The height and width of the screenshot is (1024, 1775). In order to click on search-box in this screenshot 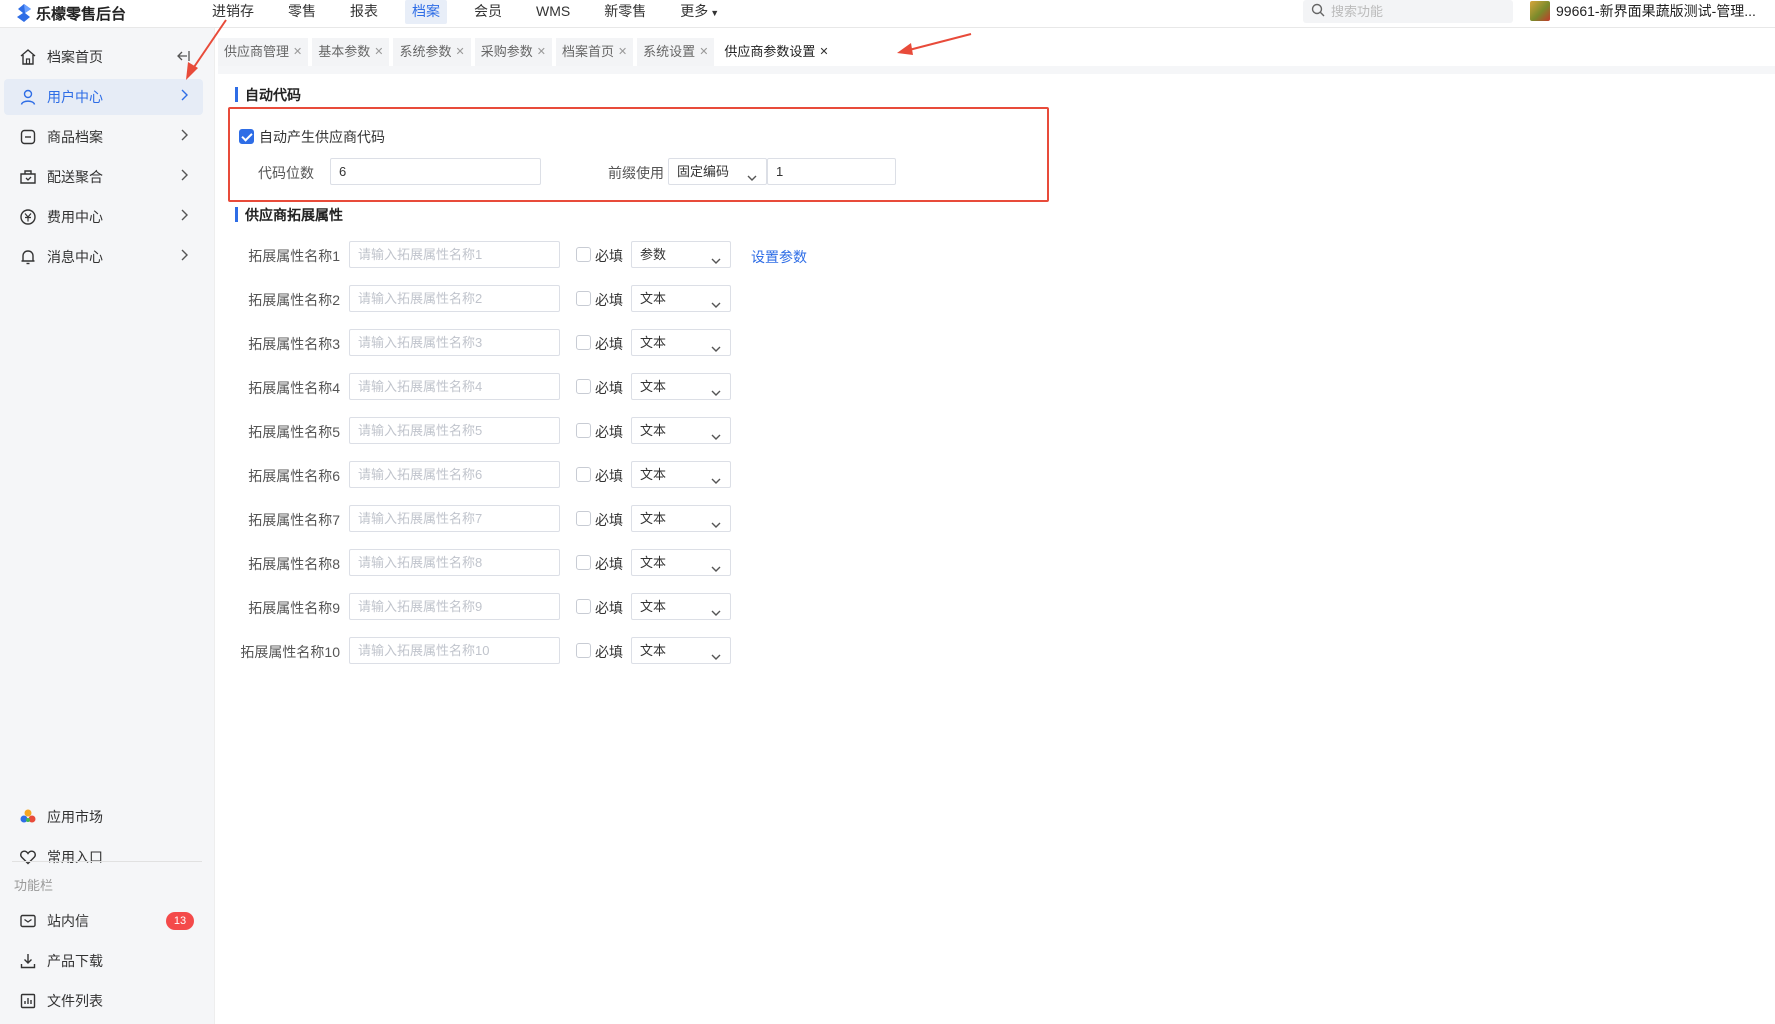, I will do `click(1408, 11)`.